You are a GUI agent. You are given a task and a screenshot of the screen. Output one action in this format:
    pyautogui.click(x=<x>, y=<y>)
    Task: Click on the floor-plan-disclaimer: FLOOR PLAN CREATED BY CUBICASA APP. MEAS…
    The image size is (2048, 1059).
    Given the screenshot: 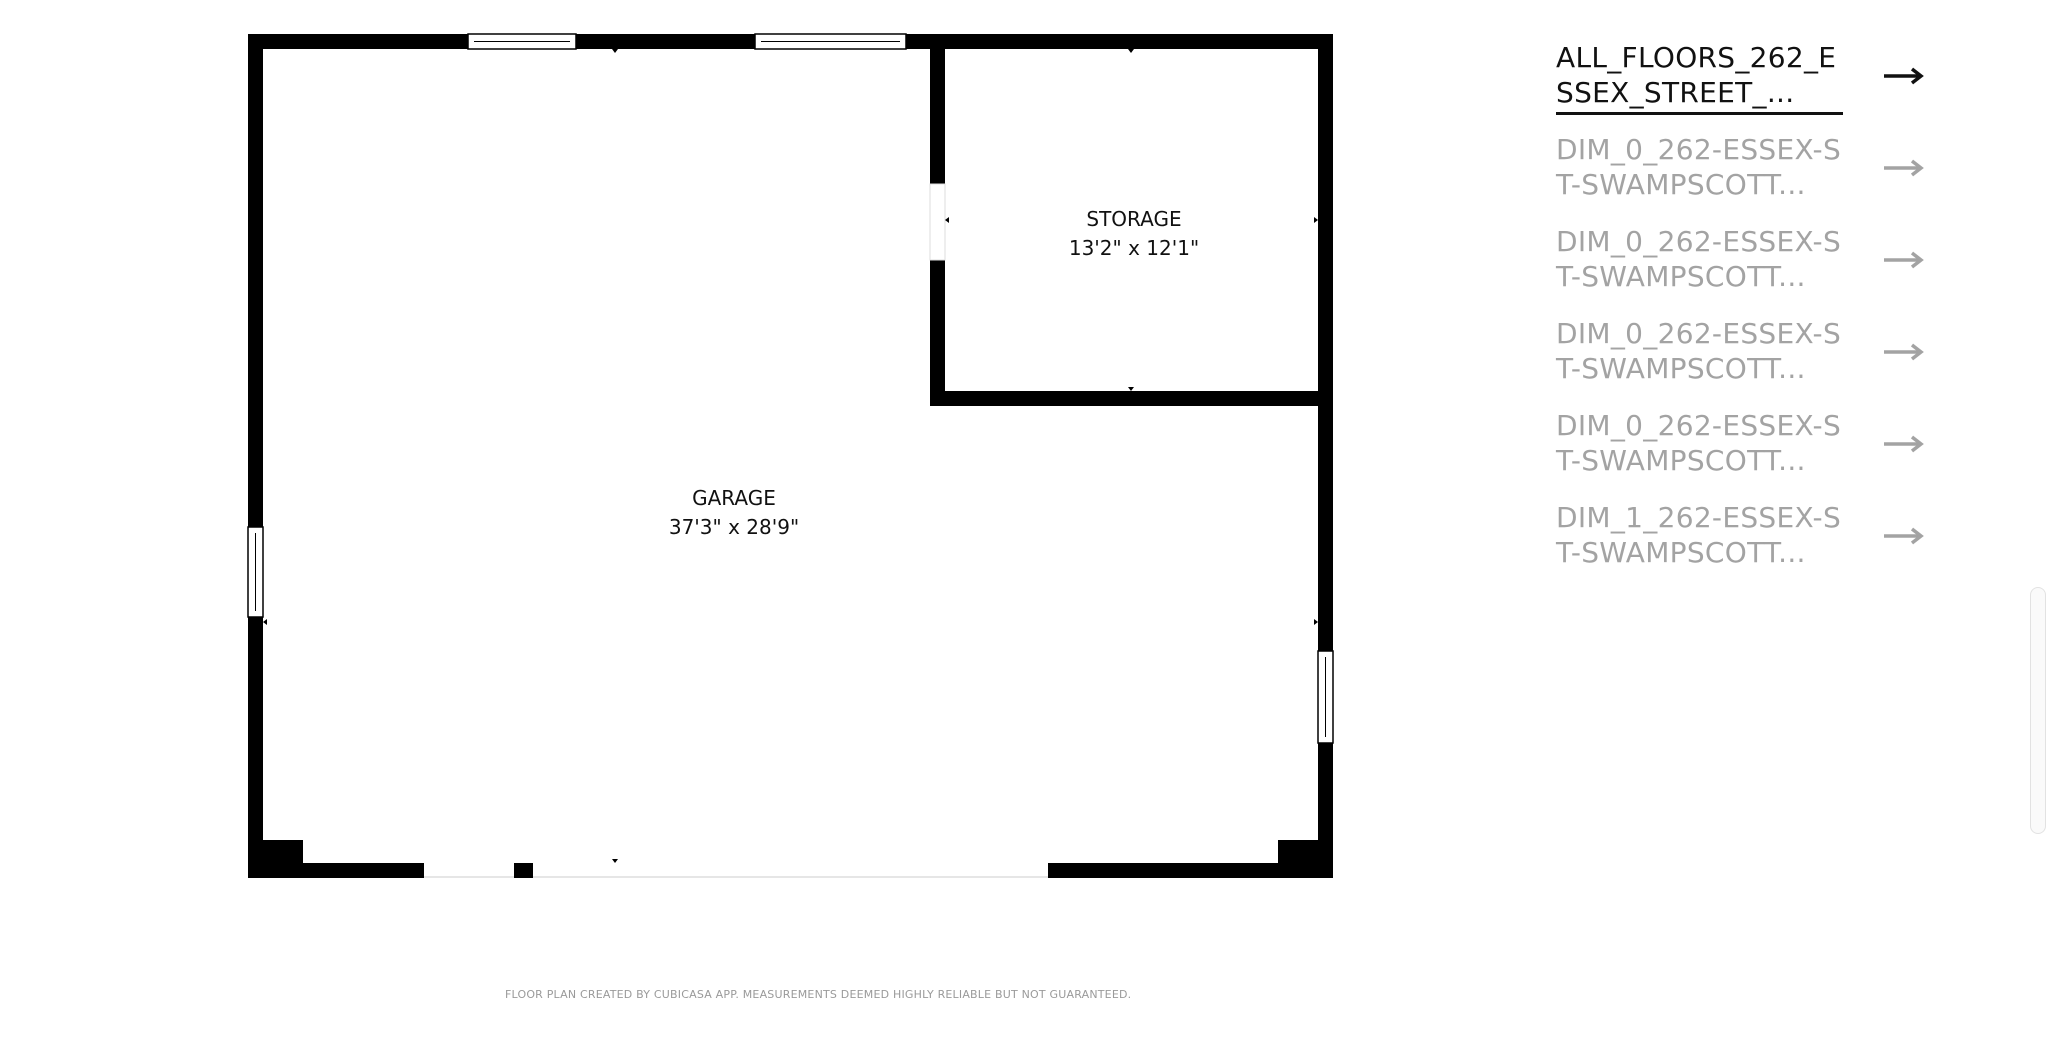 What is the action you would take?
    pyautogui.click(x=818, y=994)
    